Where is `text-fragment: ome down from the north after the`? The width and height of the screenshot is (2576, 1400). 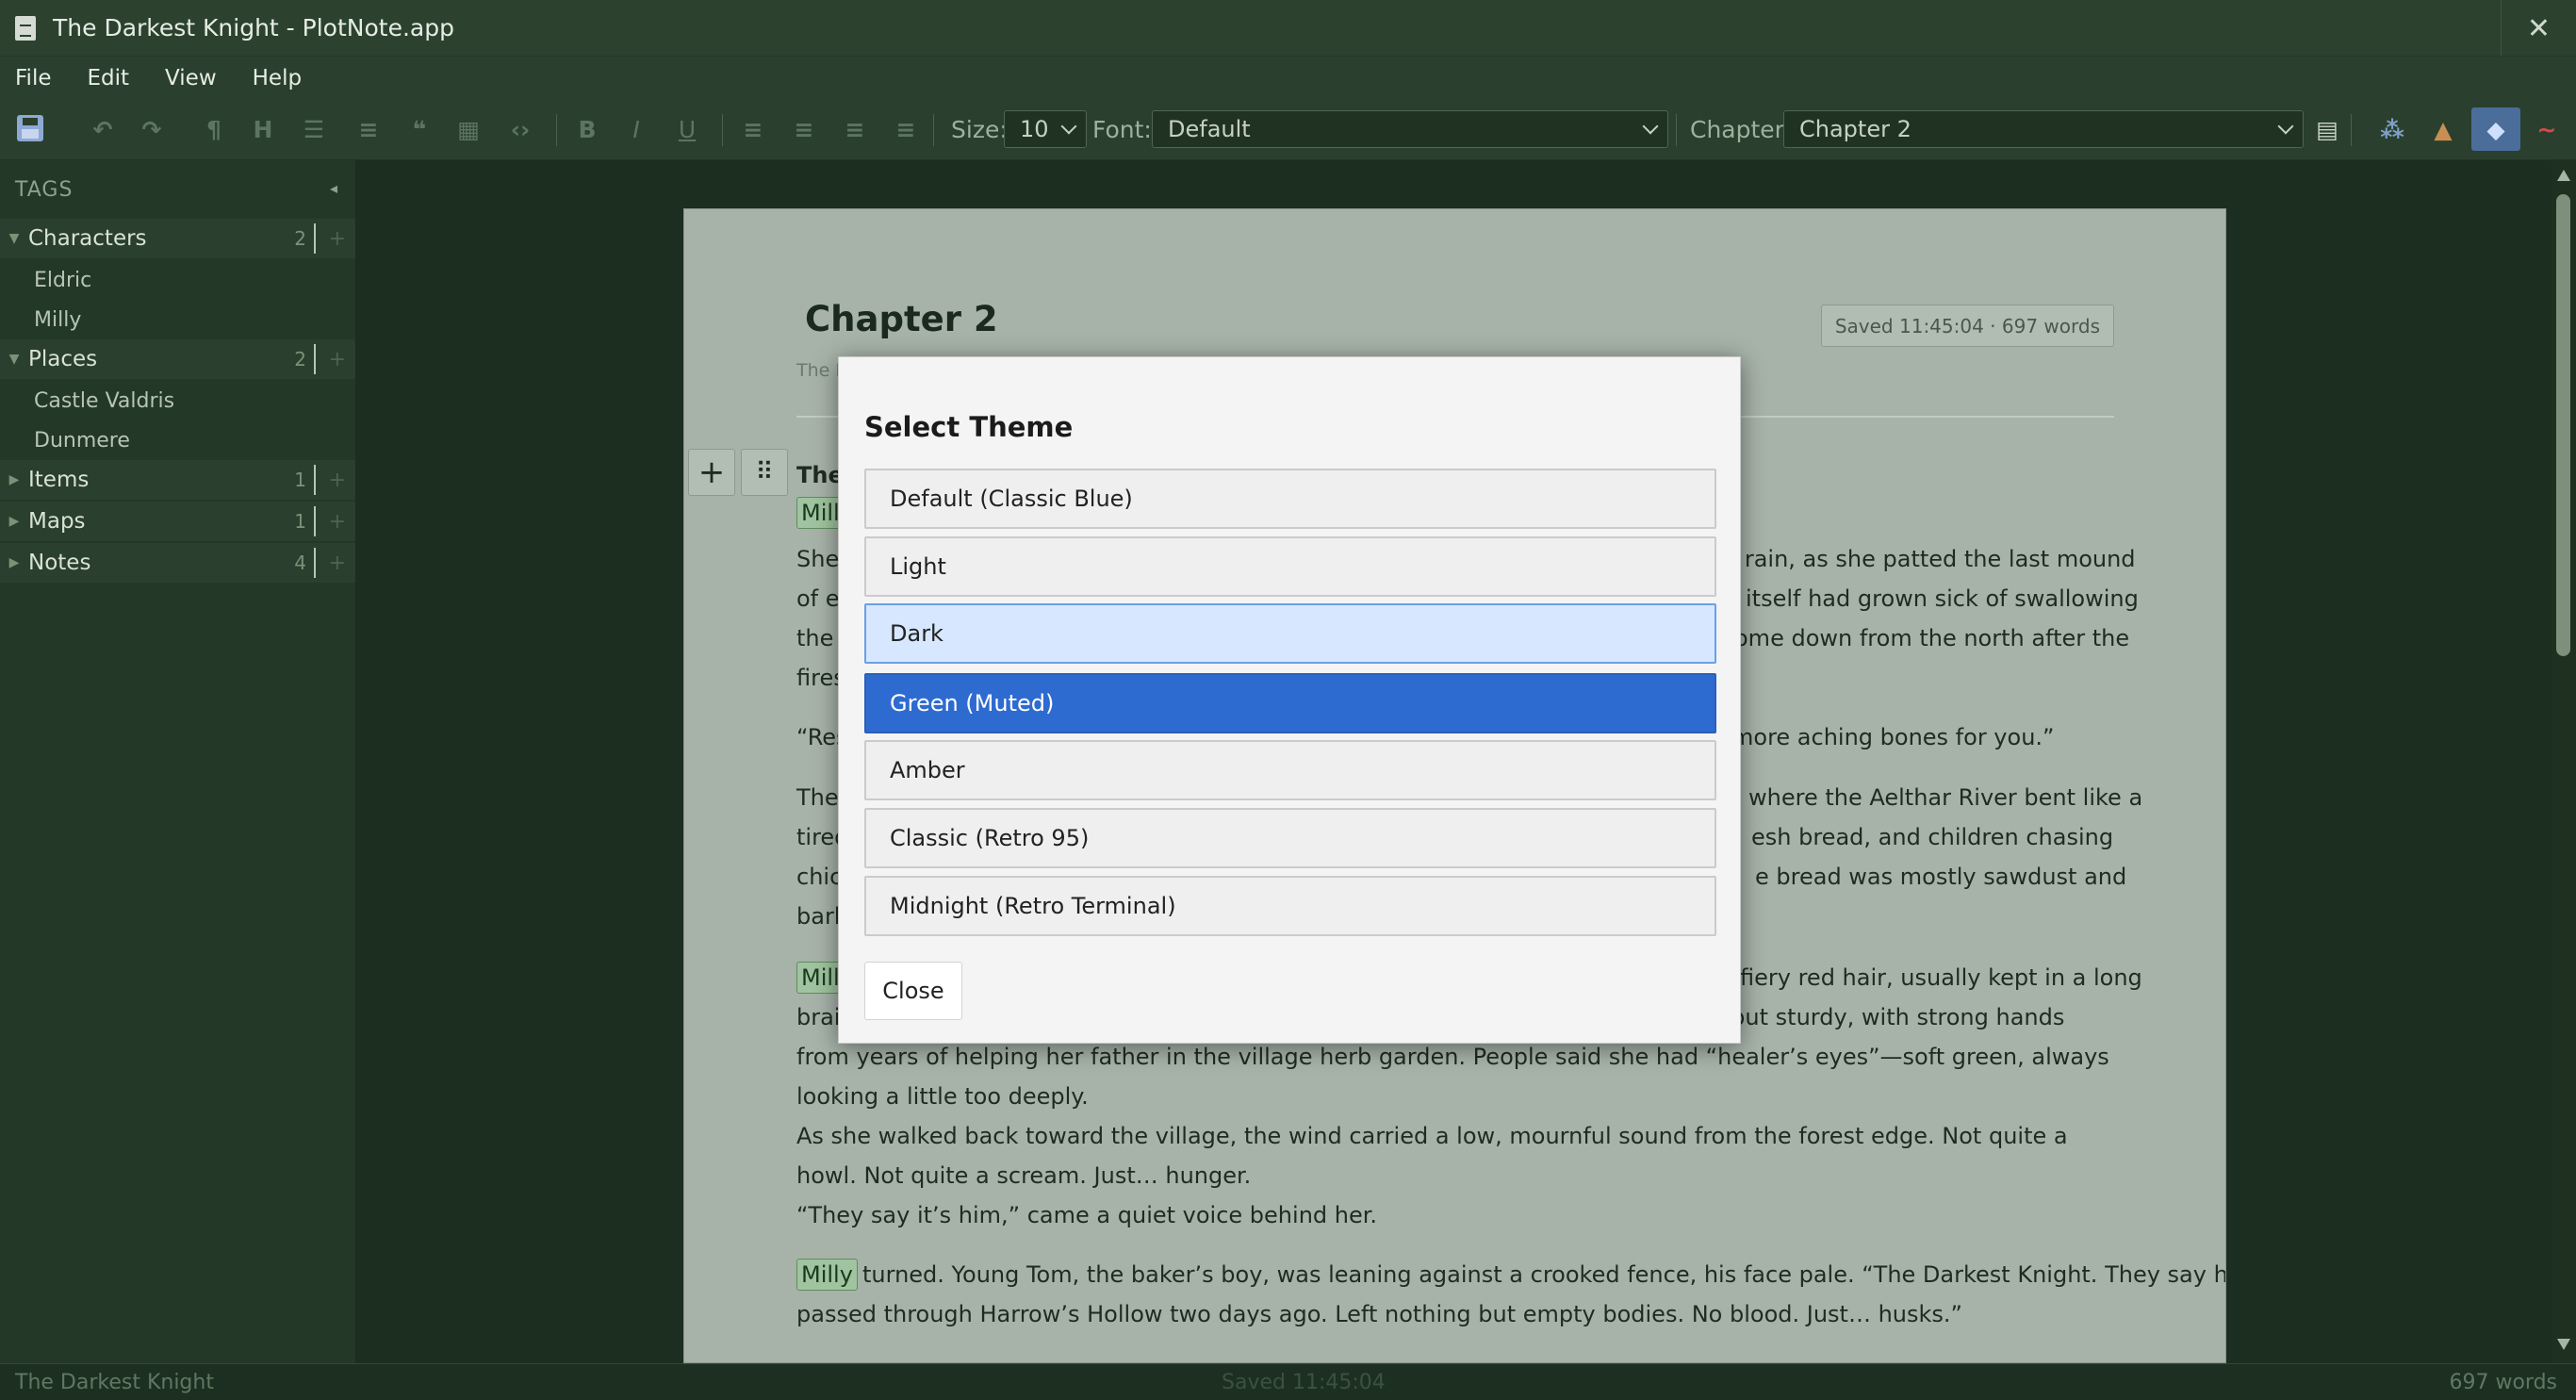 text-fragment: ome down from the north after the is located at coordinates (1932, 638).